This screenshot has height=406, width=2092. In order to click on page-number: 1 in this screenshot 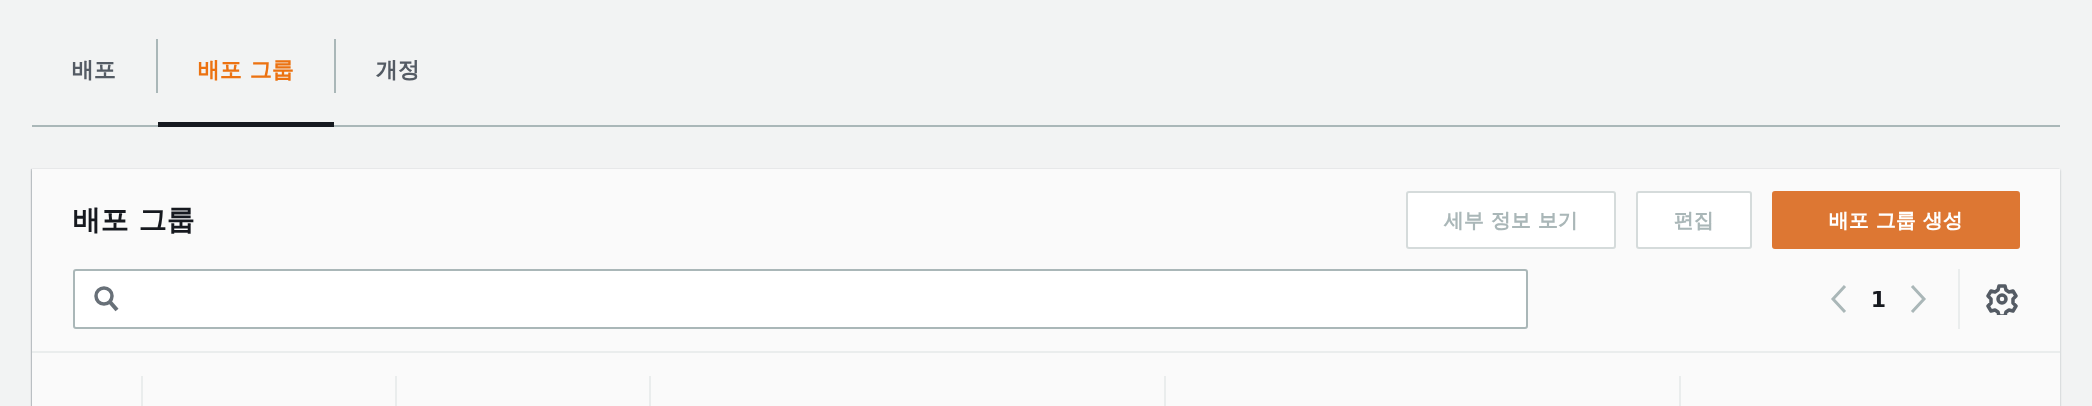, I will do `click(1878, 299)`.